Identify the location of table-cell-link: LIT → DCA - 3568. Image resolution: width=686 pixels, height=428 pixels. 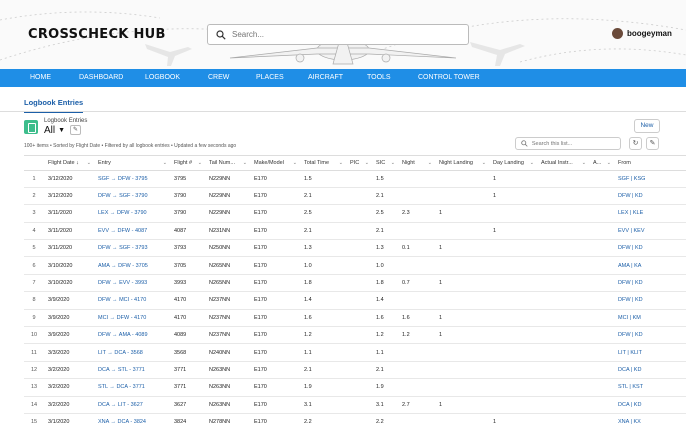
(132, 352).